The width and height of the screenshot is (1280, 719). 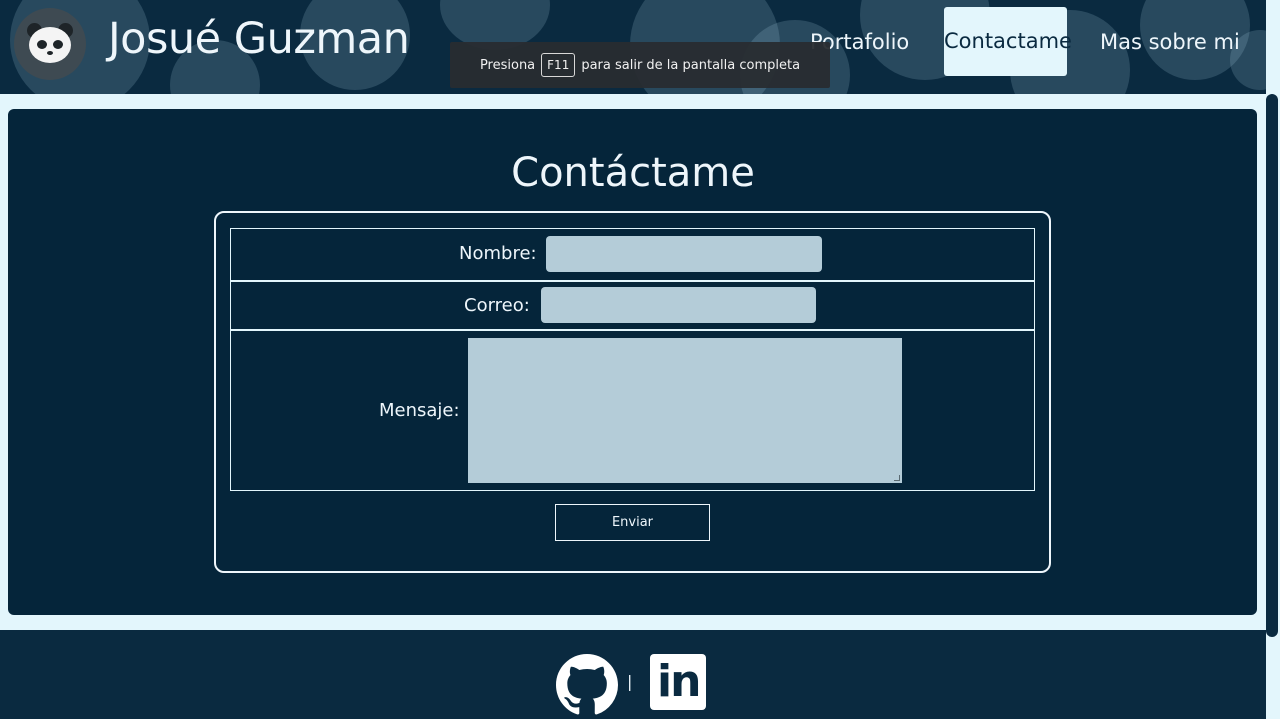 What do you see at coordinates (685, 410) in the screenshot?
I see `message-textarea` at bounding box center [685, 410].